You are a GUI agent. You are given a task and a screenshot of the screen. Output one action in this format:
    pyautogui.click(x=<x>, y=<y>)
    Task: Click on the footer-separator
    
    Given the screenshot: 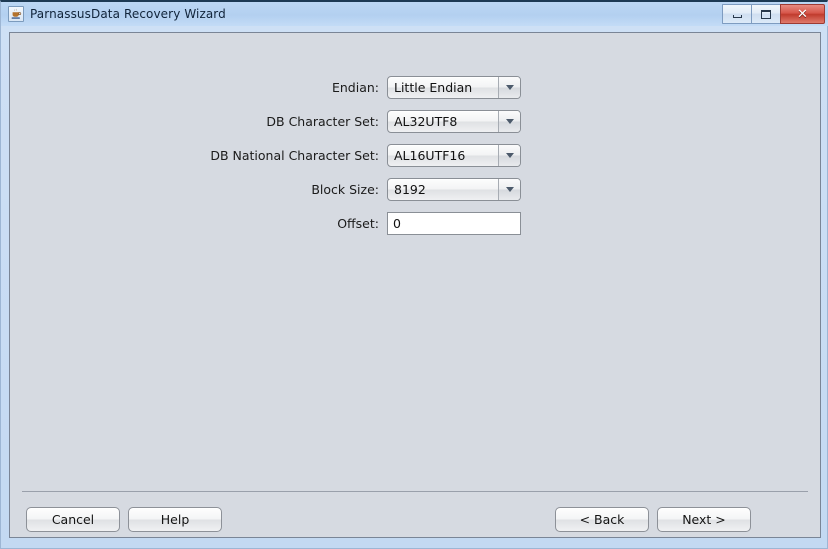 What is the action you would take?
    pyautogui.click(x=415, y=491)
    